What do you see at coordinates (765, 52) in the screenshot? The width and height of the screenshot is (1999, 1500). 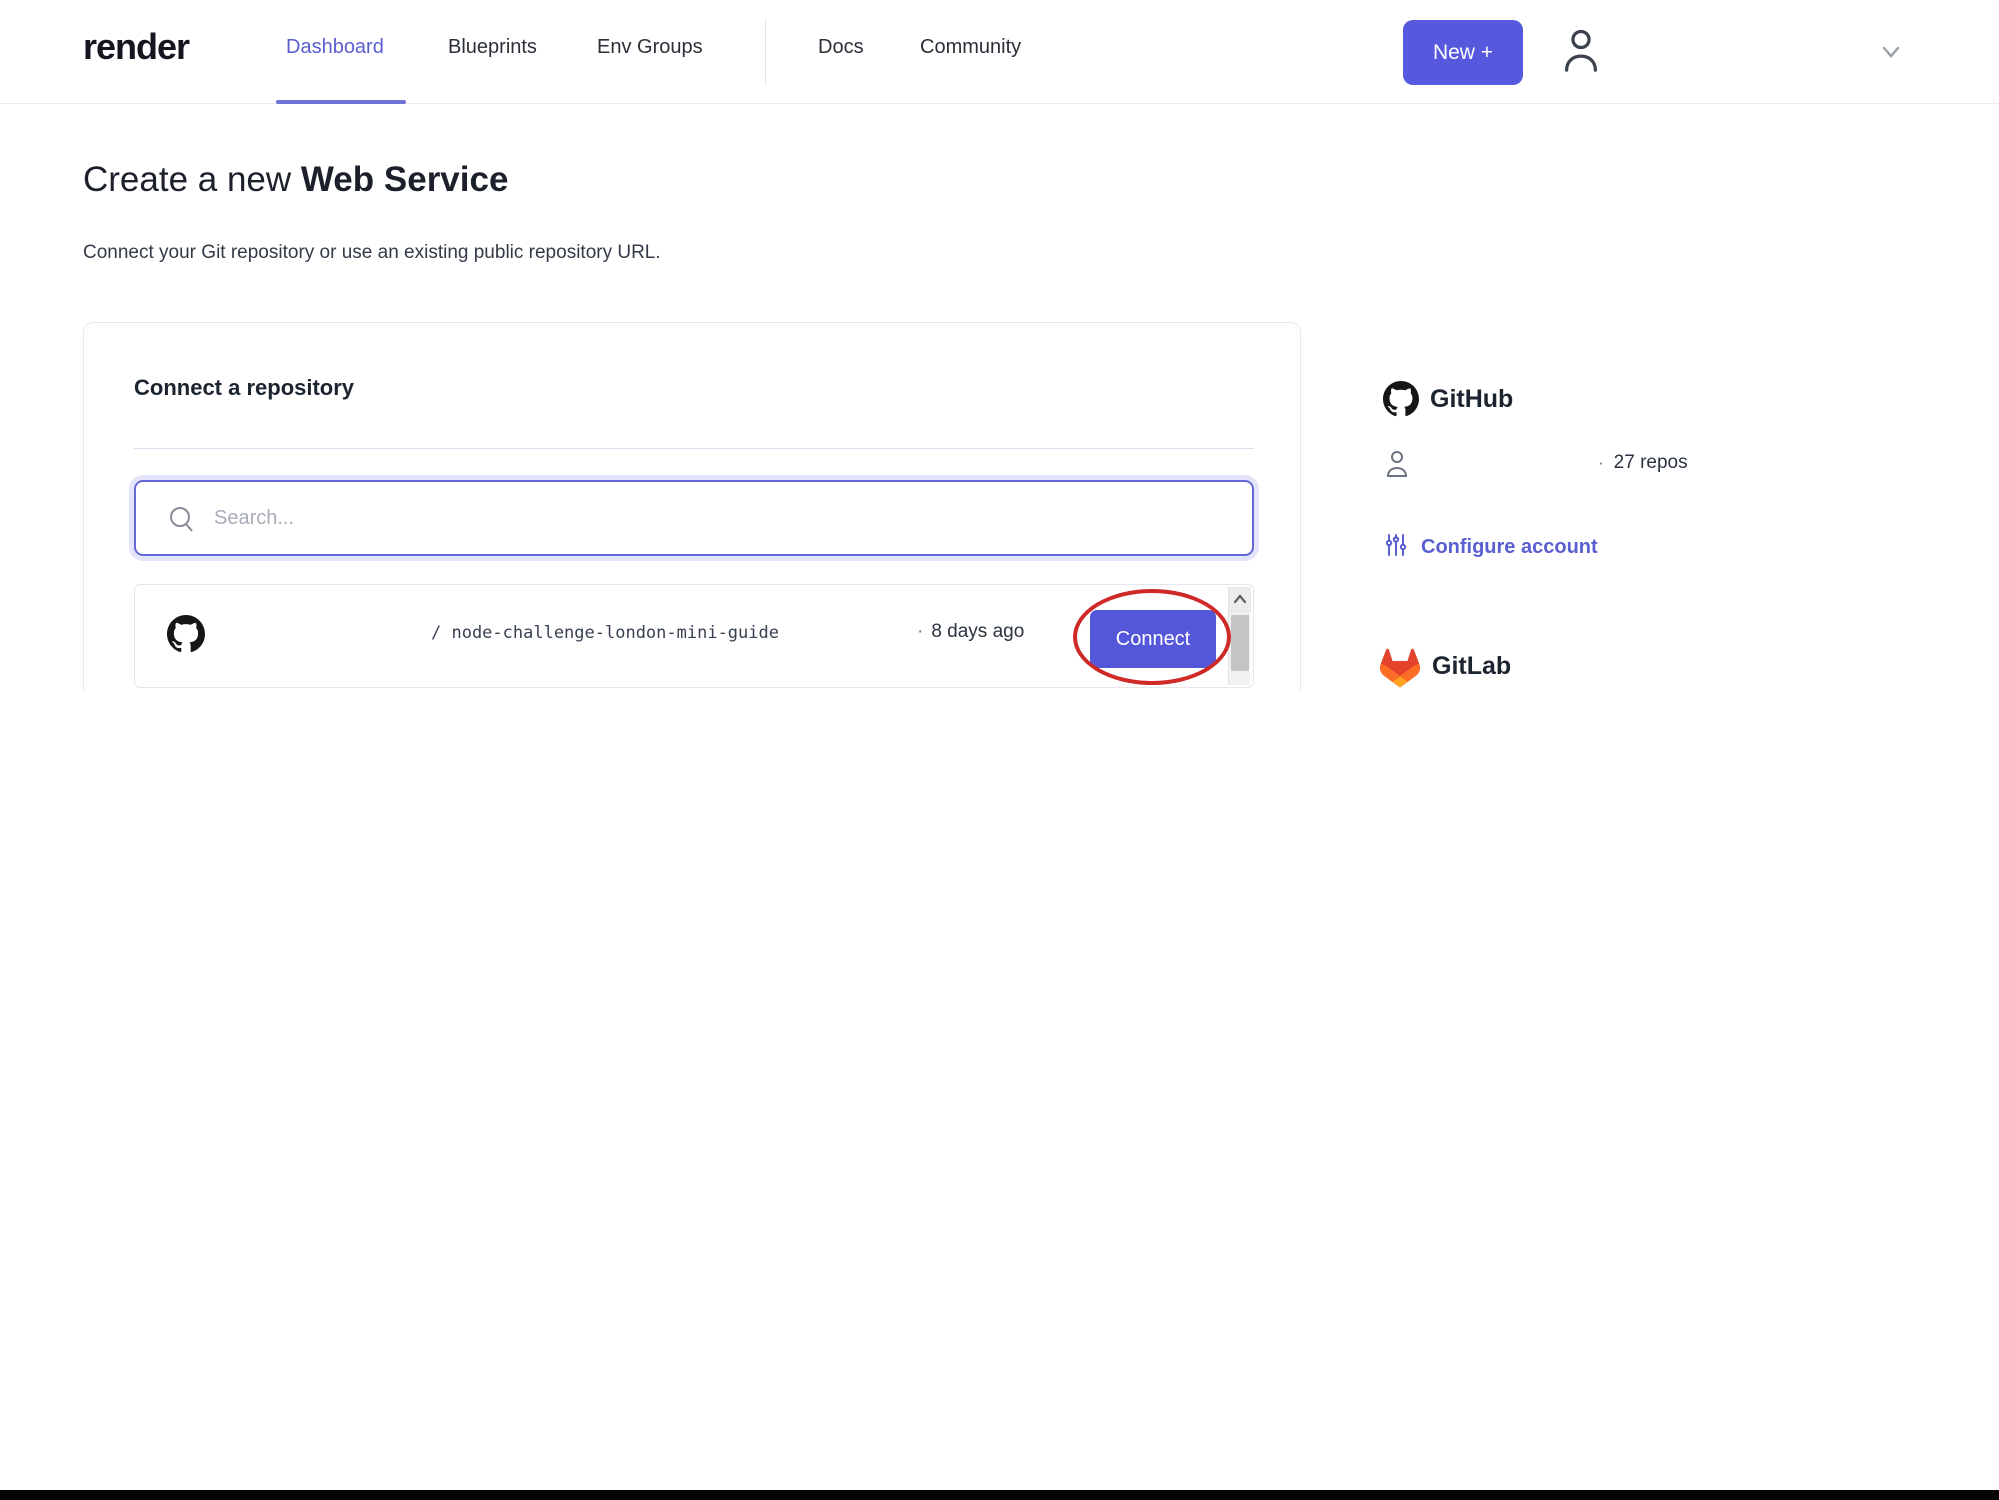 I see `nav-divider` at bounding box center [765, 52].